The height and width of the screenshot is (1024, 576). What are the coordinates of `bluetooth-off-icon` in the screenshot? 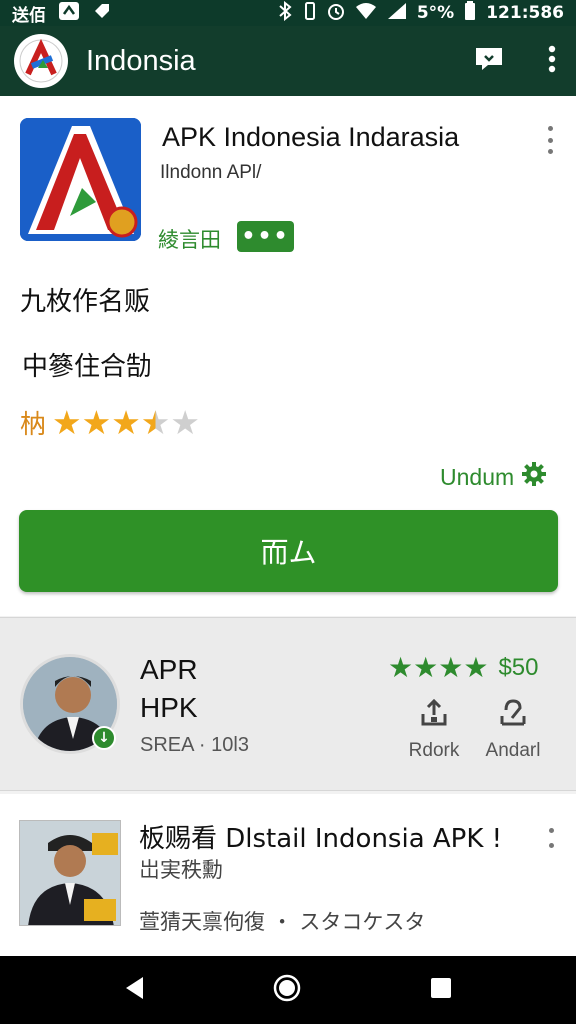 It's located at (285, 13).